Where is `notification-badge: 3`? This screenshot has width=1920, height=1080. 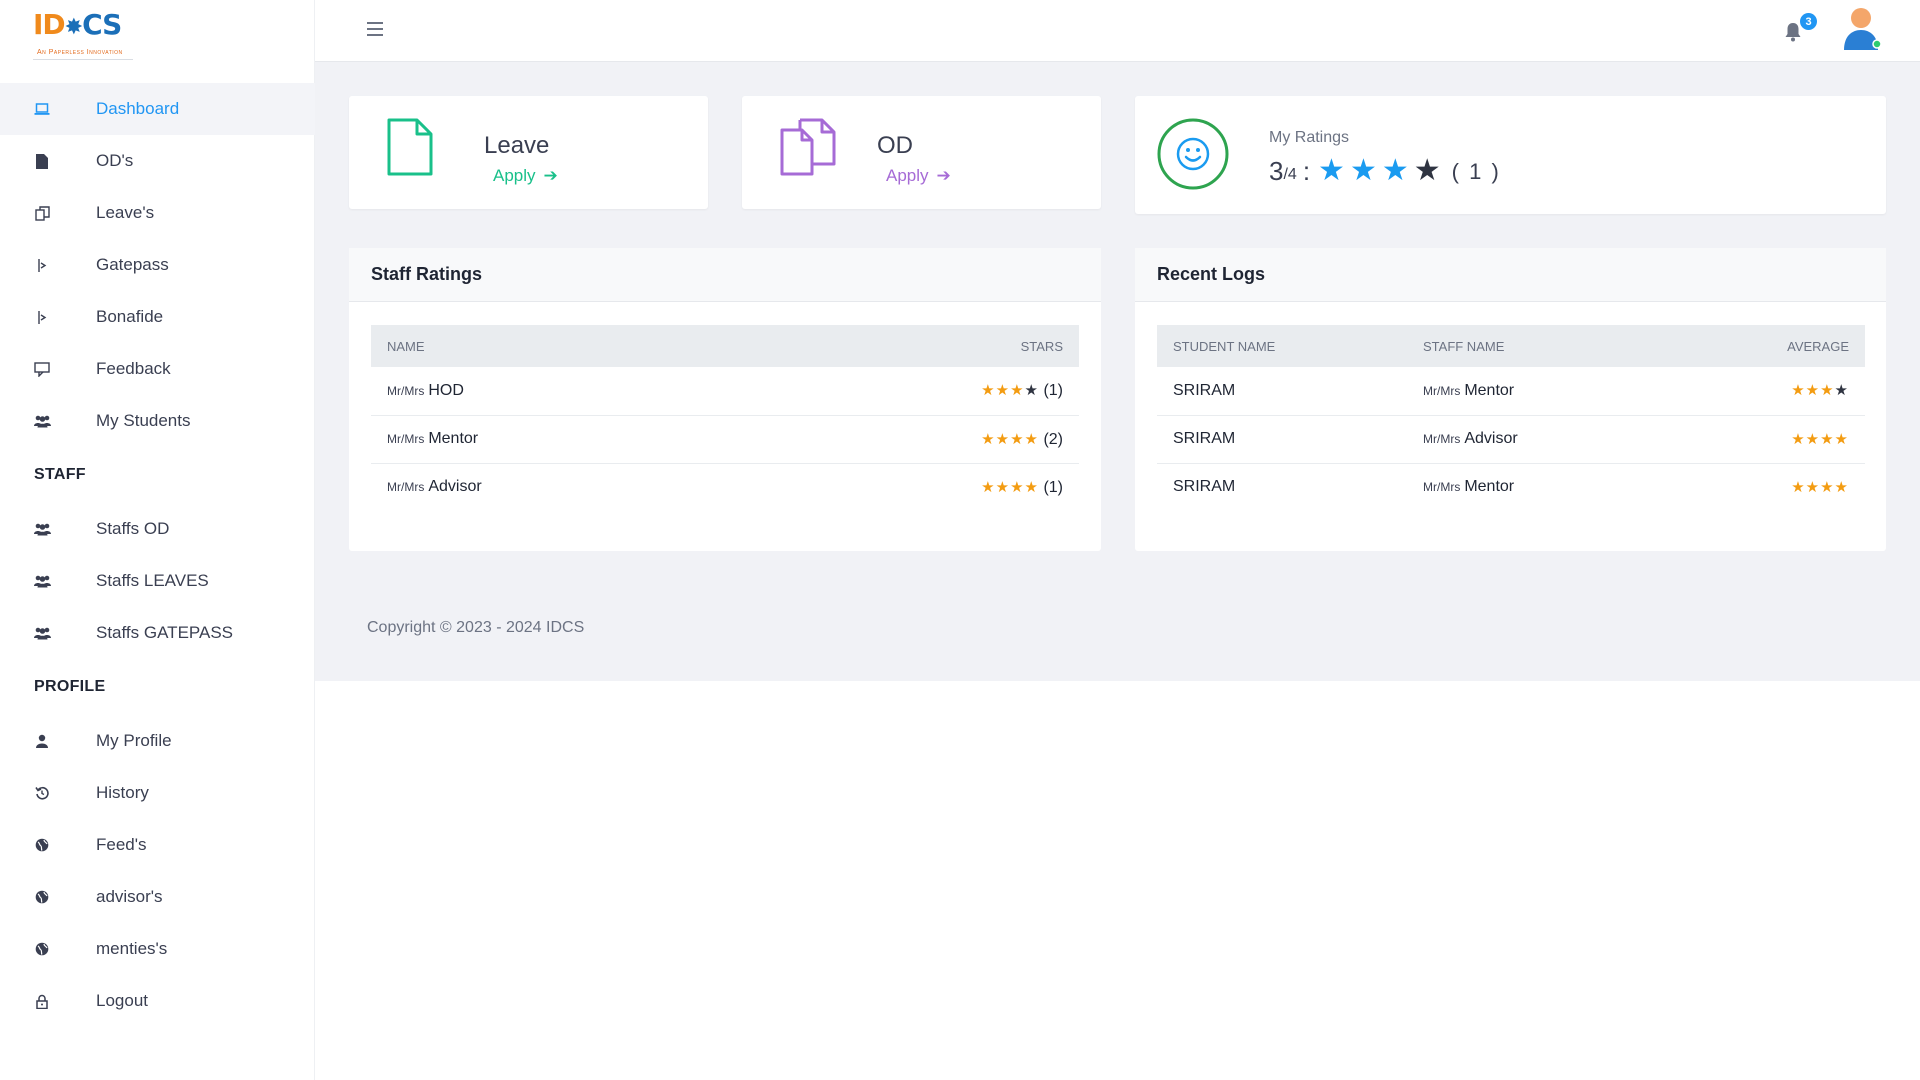 notification-badge: 3 is located at coordinates (1808, 21).